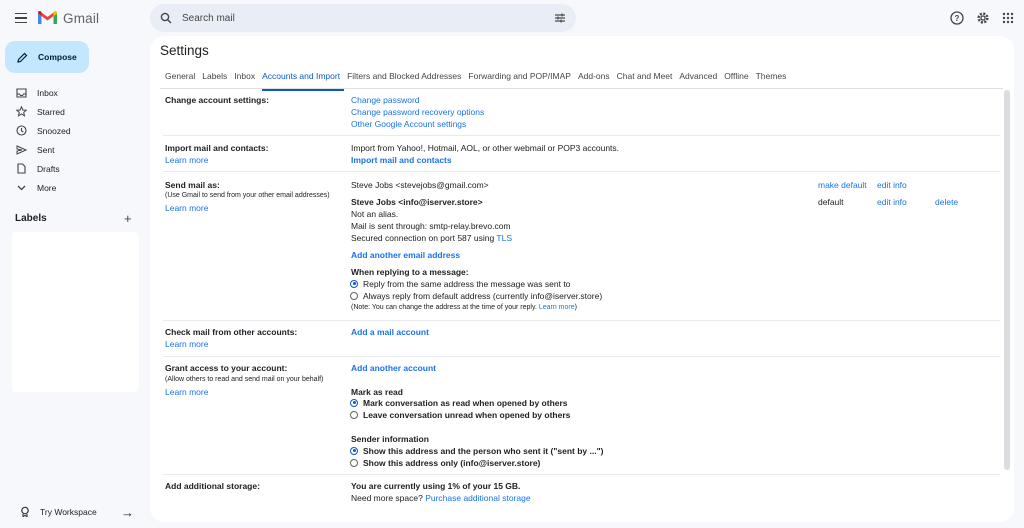 This screenshot has width=1024, height=528. Describe the element at coordinates (70, 168) in the screenshot. I see `sidebar-item-drafts: Drafts` at that location.